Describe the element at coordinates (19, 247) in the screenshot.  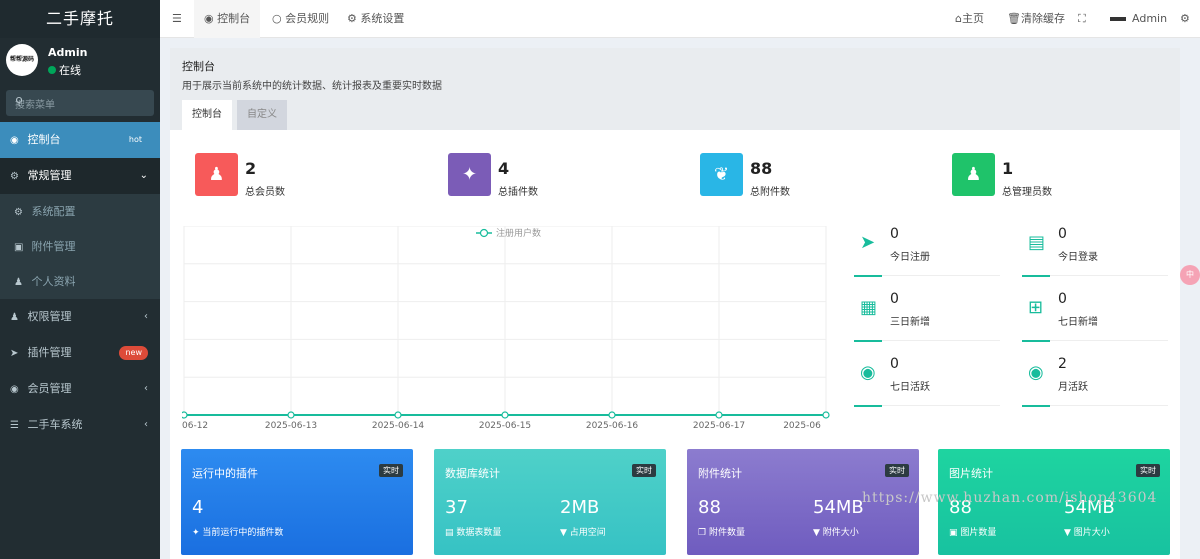
I see `image-icon: ▣` at that location.